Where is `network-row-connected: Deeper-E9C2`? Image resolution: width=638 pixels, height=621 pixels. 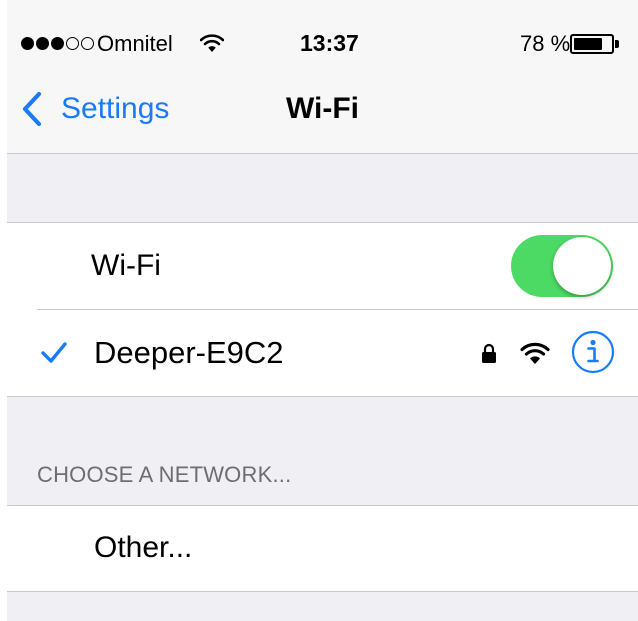 network-row-connected: Deeper-E9C2 is located at coordinates (322, 353).